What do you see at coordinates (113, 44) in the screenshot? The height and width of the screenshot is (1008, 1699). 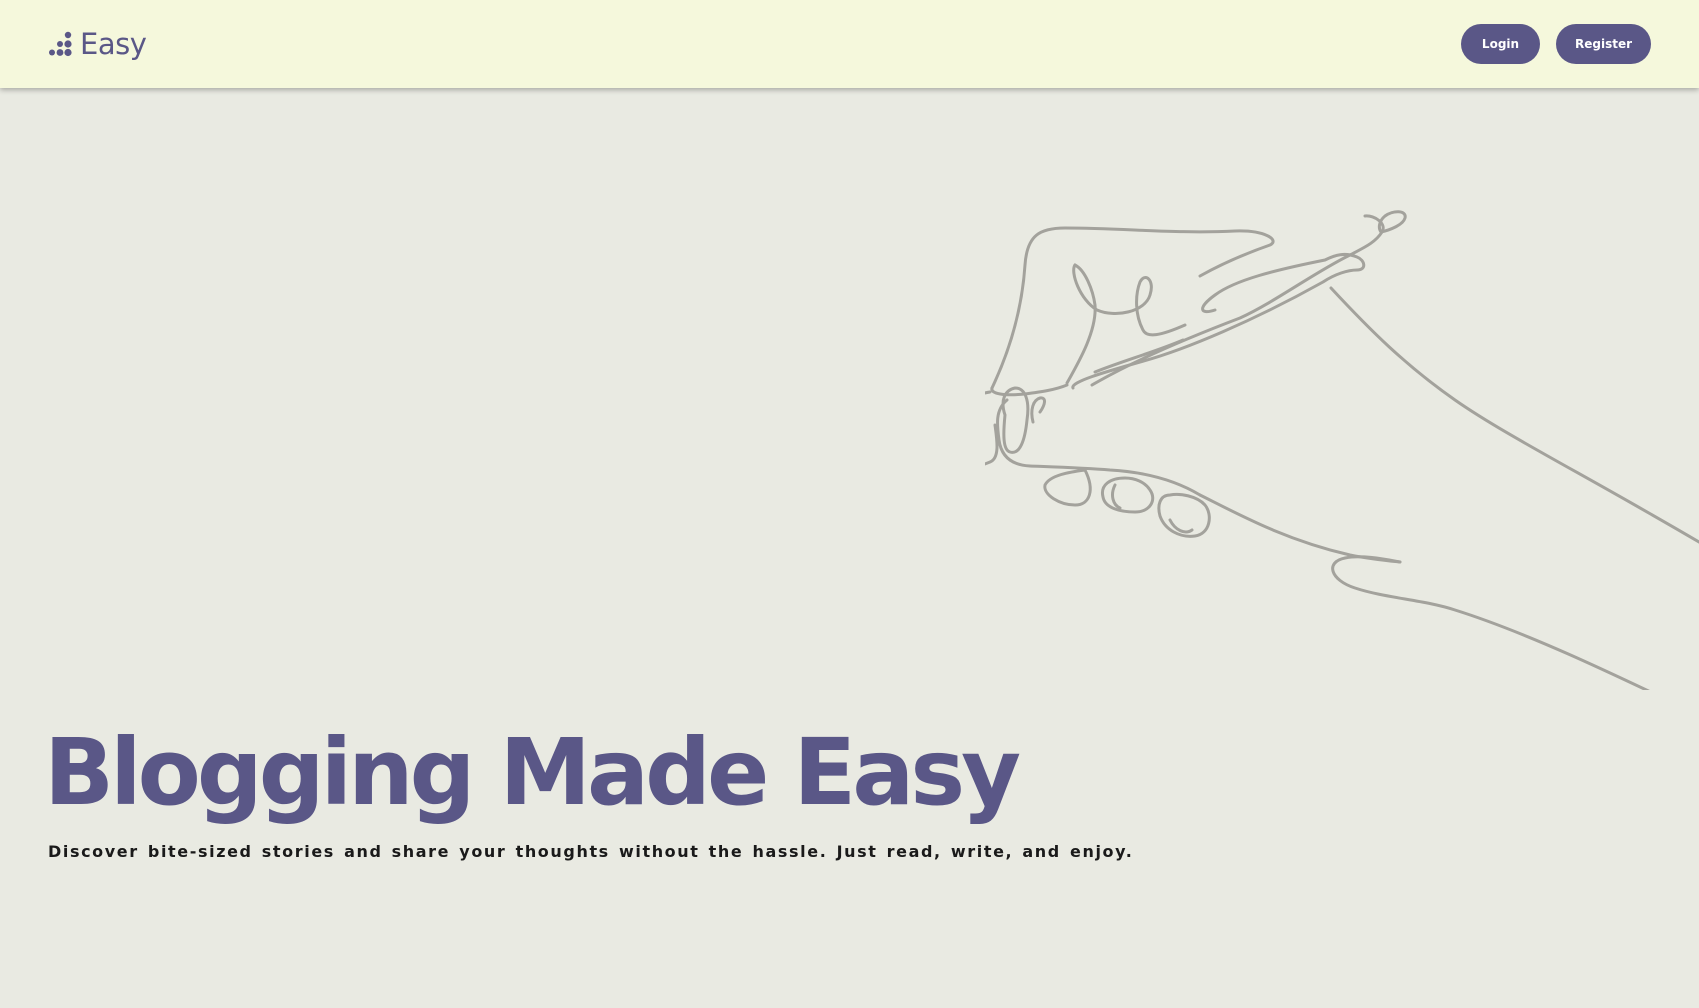 I see `brand-name: Easy` at bounding box center [113, 44].